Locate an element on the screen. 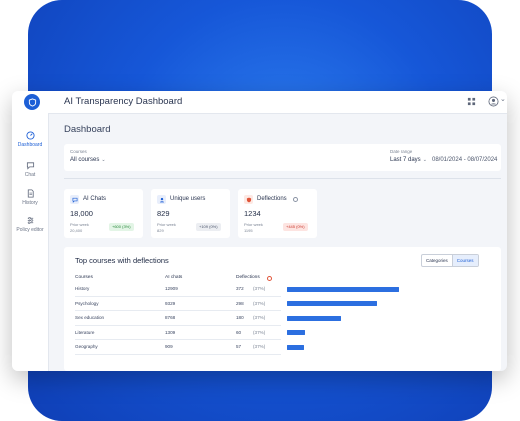 Image resolution: width=520 pixels, height=421 pixels. stat-delta-badge: +109 (0%) is located at coordinates (208, 227).